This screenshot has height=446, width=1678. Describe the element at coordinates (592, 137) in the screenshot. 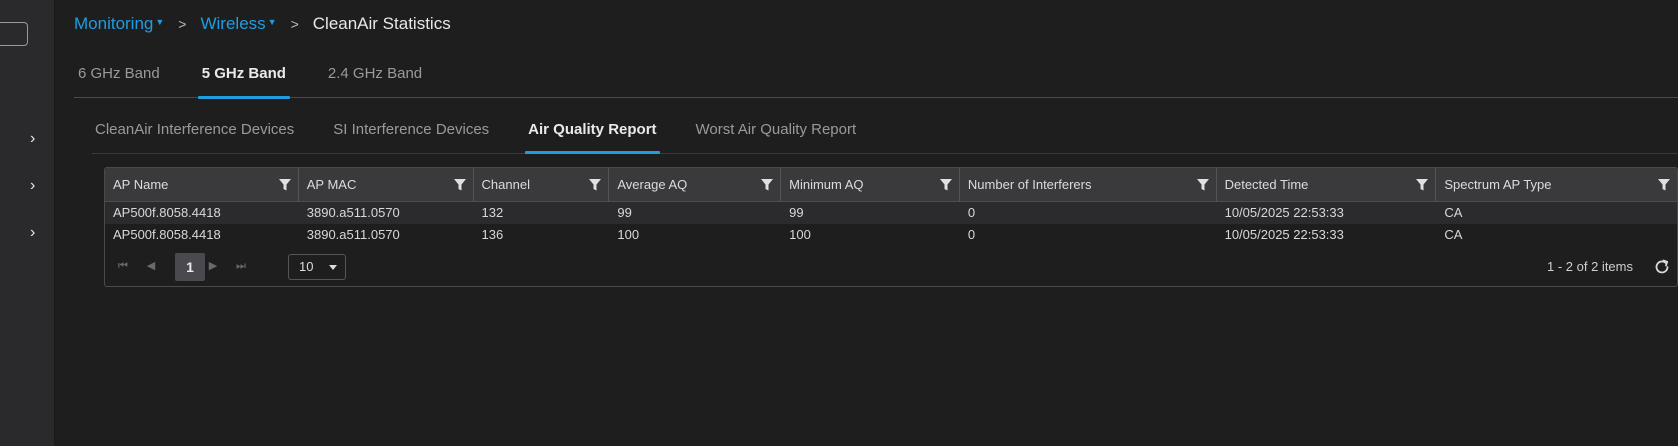

I see `tab-air-quality-report: Air Quality Report` at that location.